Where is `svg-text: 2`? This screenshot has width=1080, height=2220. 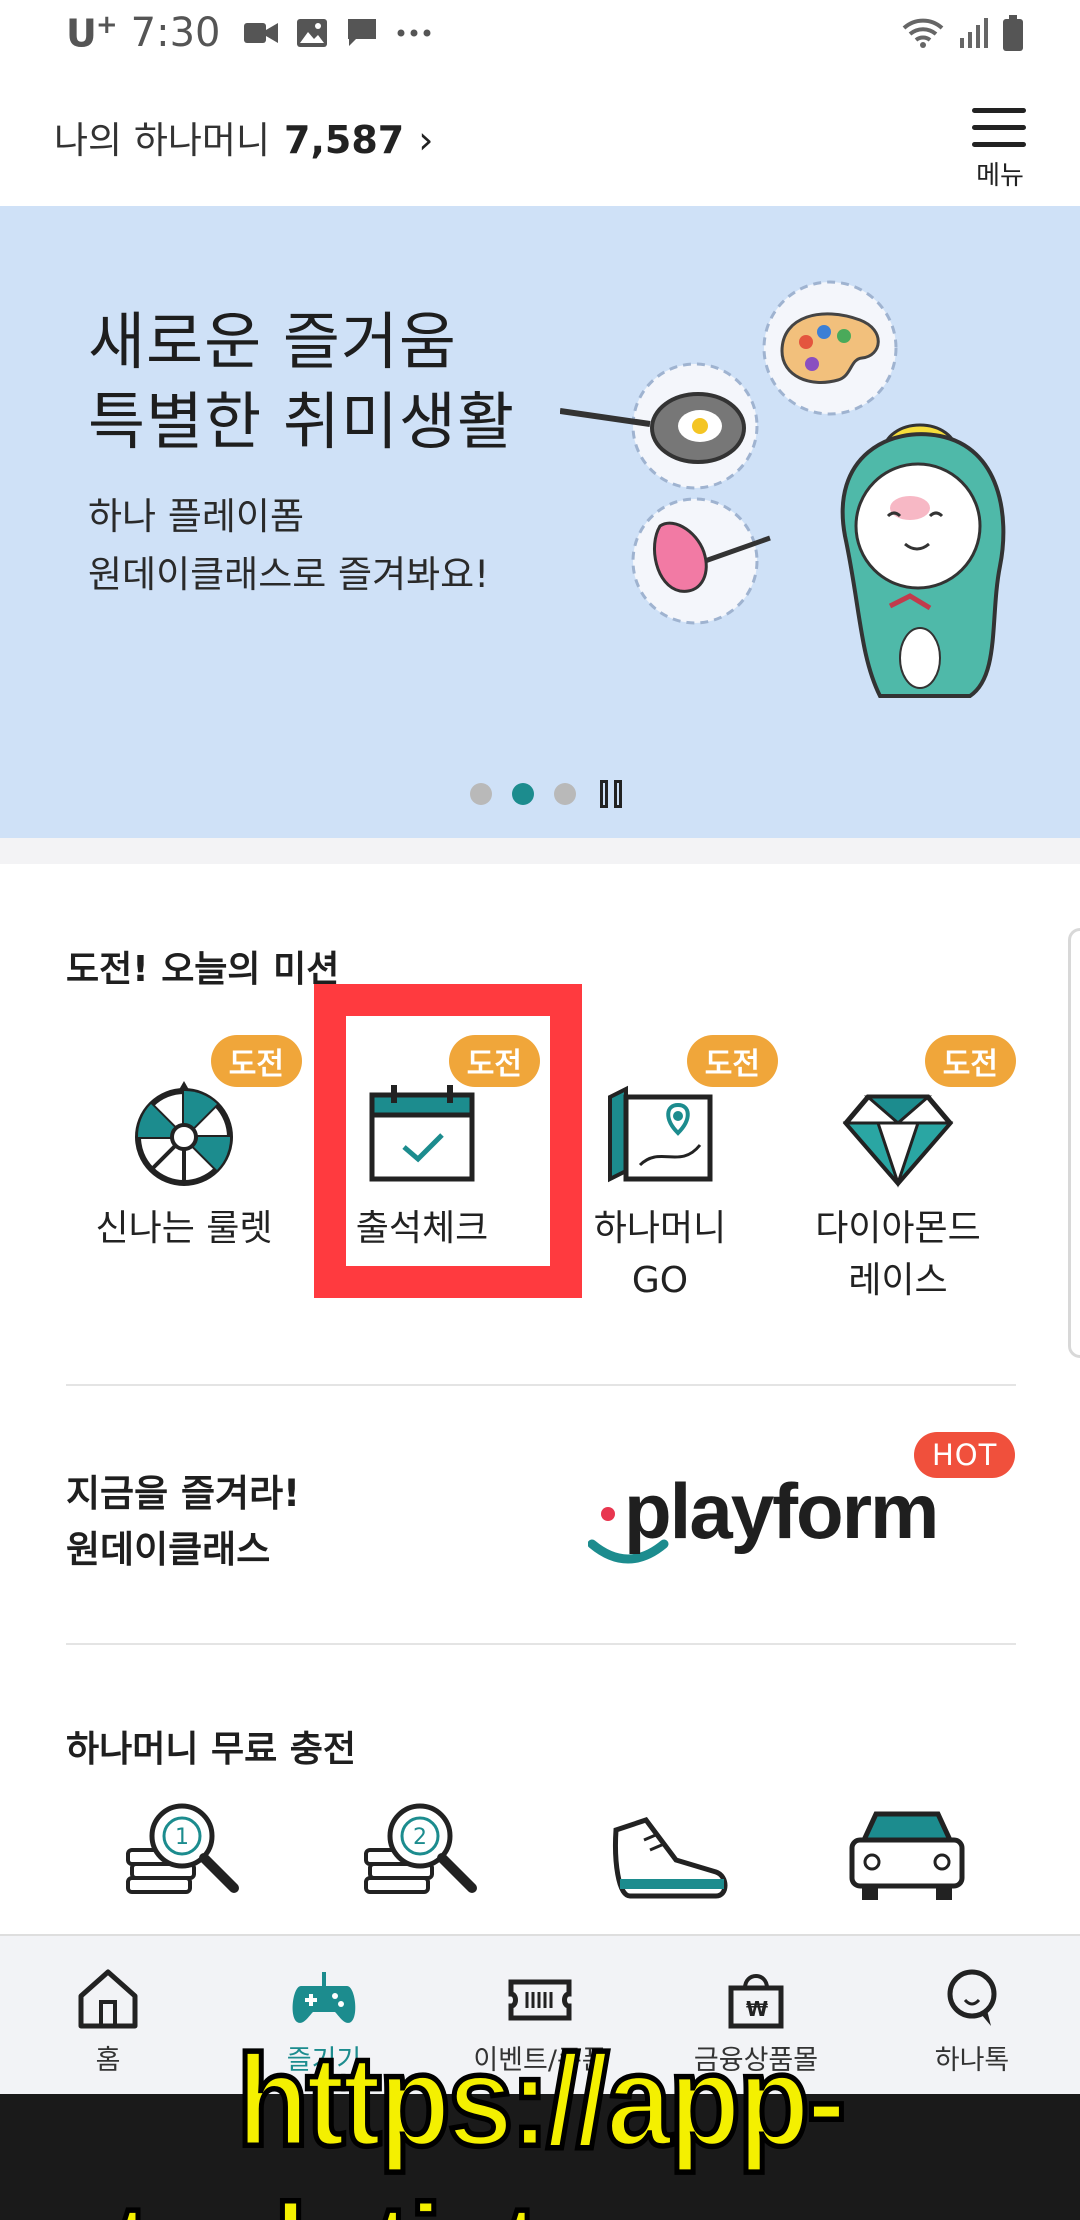 svg-text: 2 is located at coordinates (420, 1837).